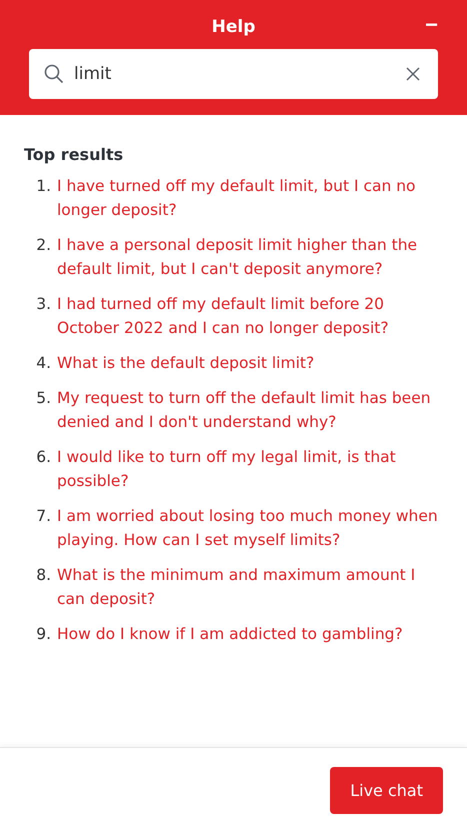 This screenshot has width=467, height=832. Describe the element at coordinates (43, 457) in the screenshot. I see `list-number: 6.` at that location.